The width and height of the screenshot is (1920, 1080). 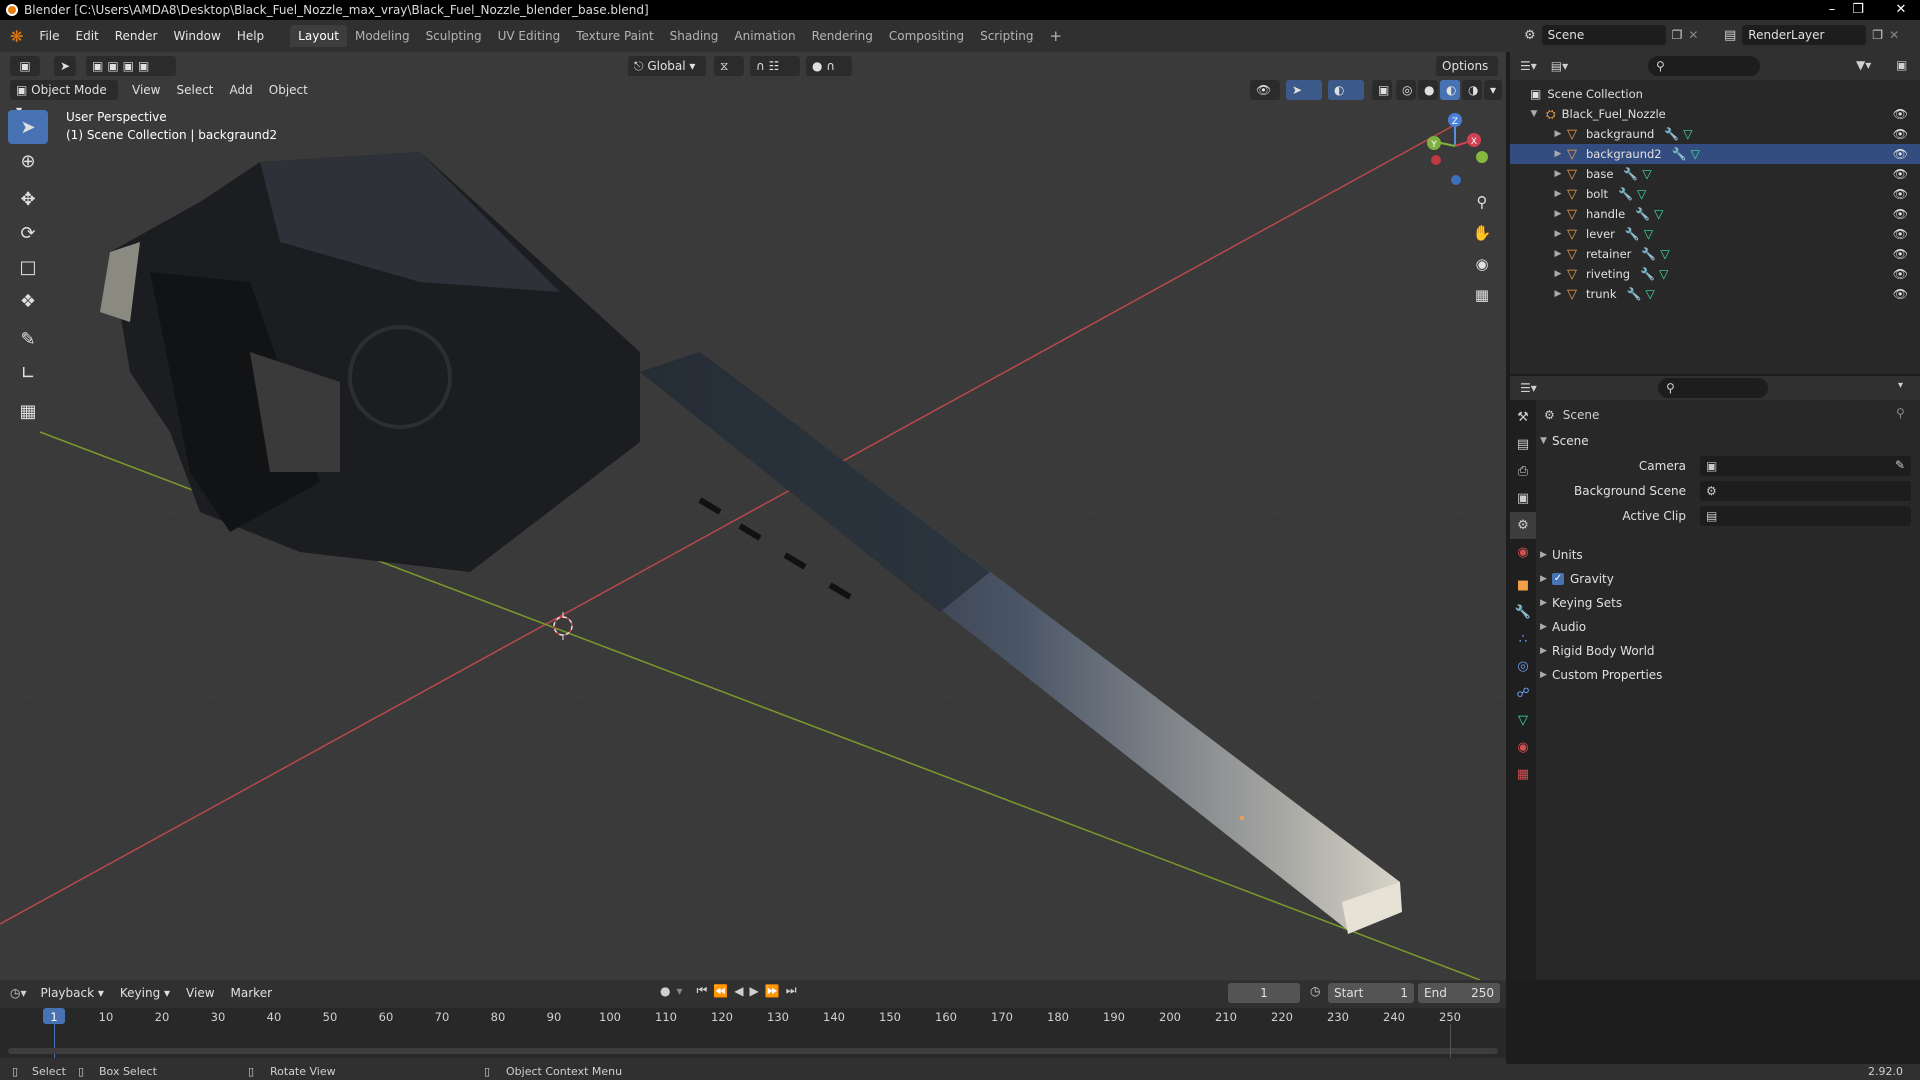 I want to click on filter-icon: ▼▾, so click(x=1863, y=65).